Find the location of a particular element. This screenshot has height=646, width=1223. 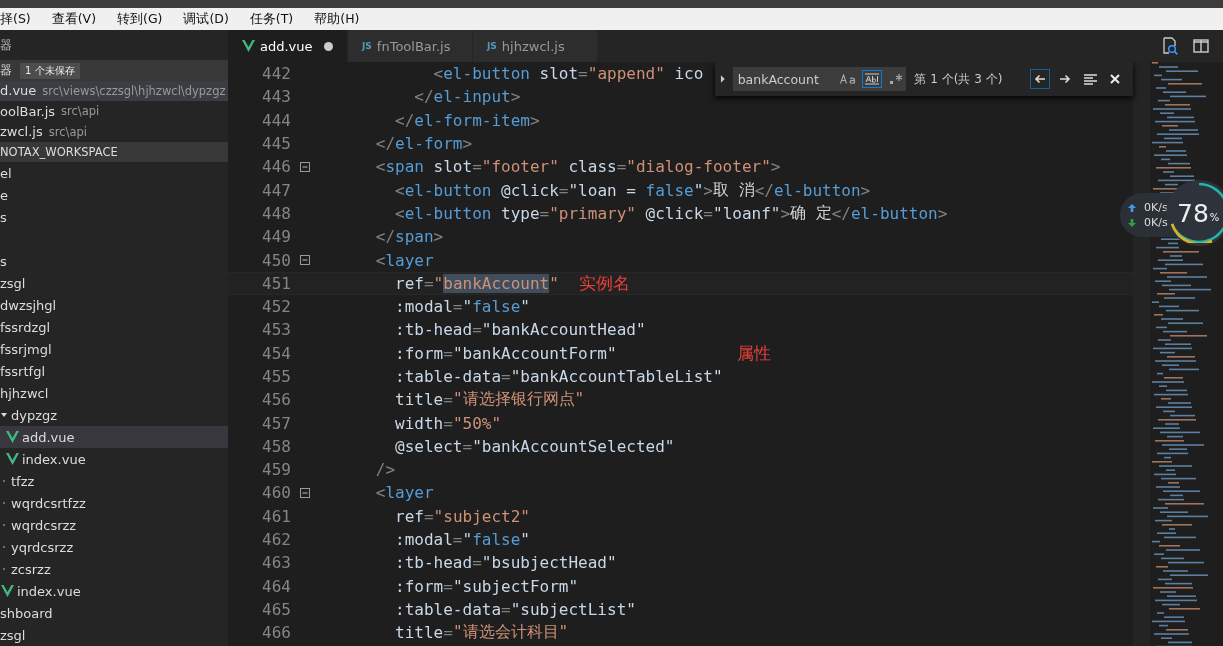

code-token: /> is located at coordinates (385, 470).